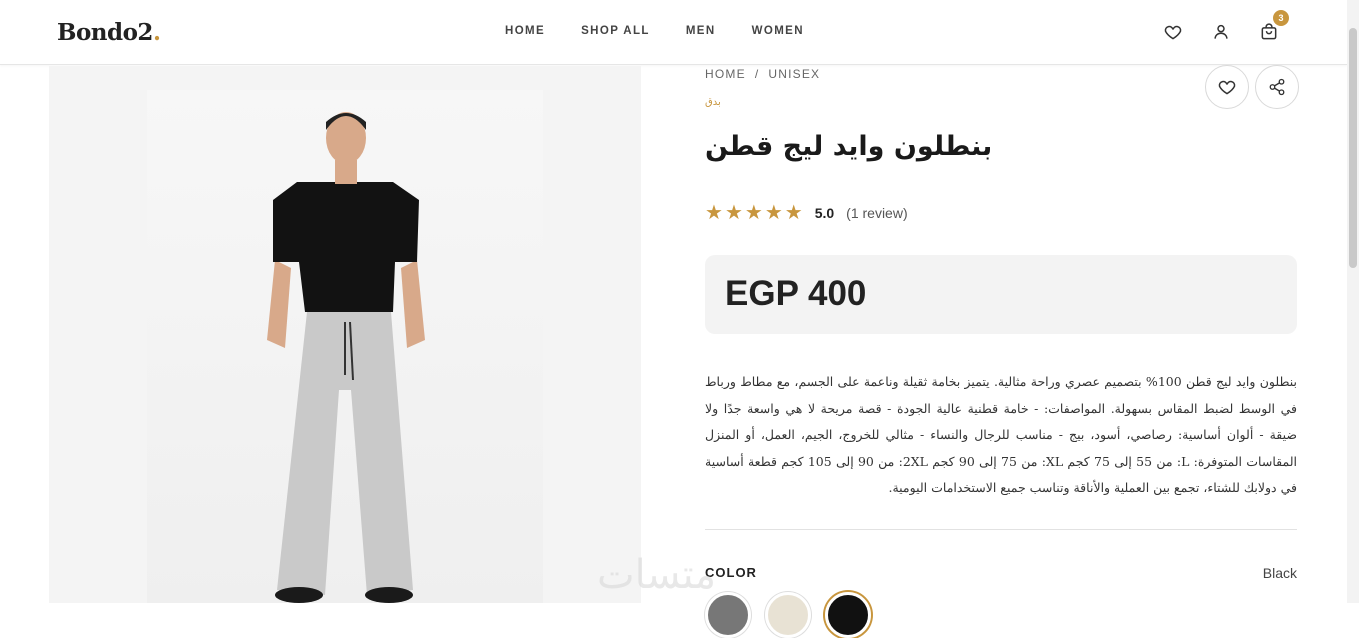 The height and width of the screenshot is (638, 1359). I want to click on product-title: بنطلون وايد ليج قطن, so click(849, 146).